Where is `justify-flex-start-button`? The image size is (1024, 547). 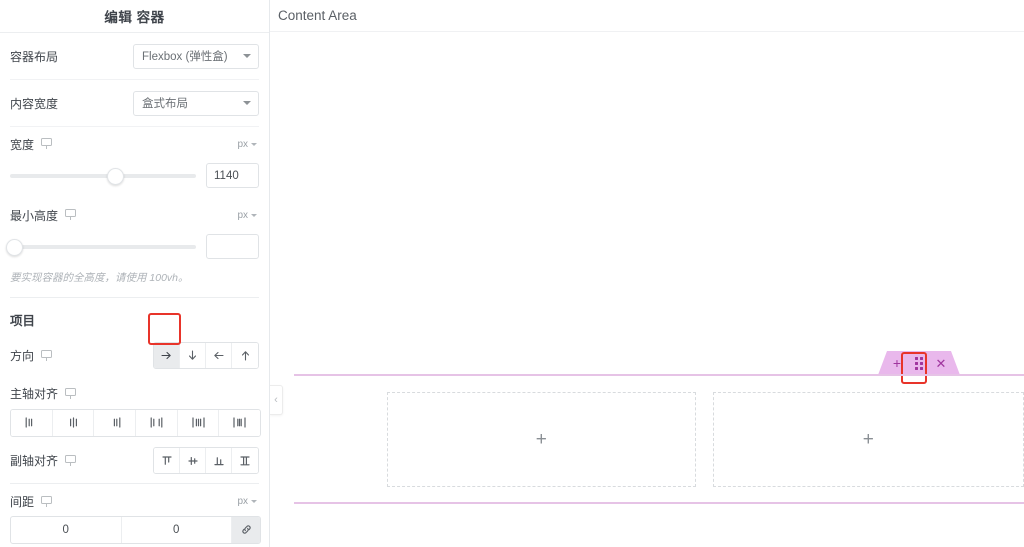 justify-flex-start-button is located at coordinates (32, 422).